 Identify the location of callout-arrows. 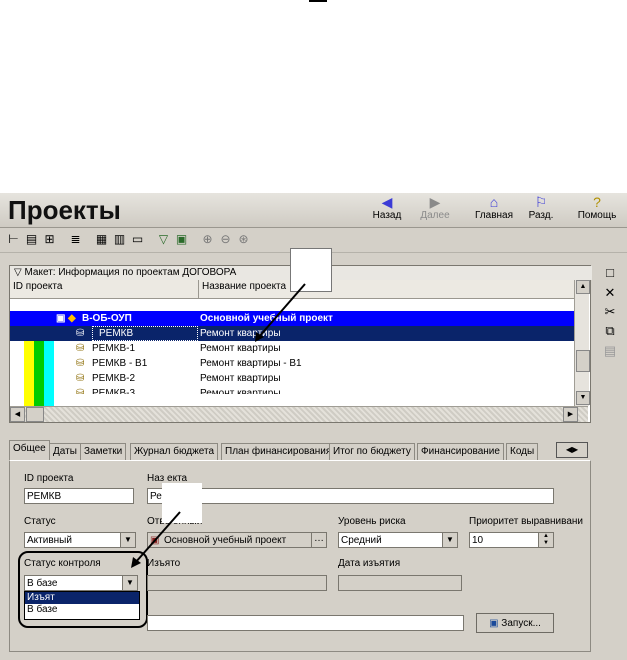
(218, 425).